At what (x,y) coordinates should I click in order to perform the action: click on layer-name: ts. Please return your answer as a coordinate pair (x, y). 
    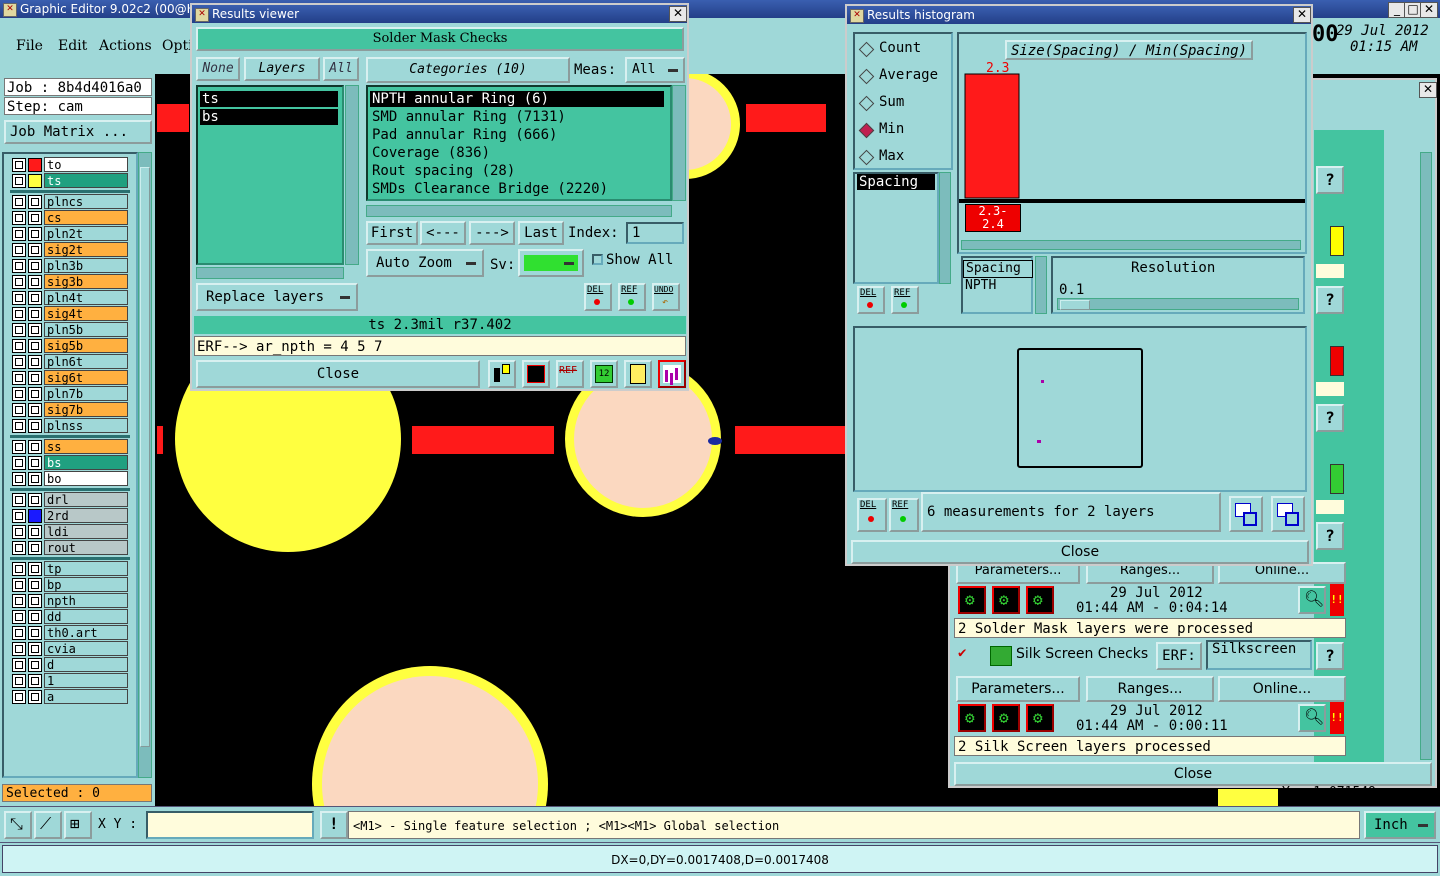
    Looking at the image, I should click on (86, 180).